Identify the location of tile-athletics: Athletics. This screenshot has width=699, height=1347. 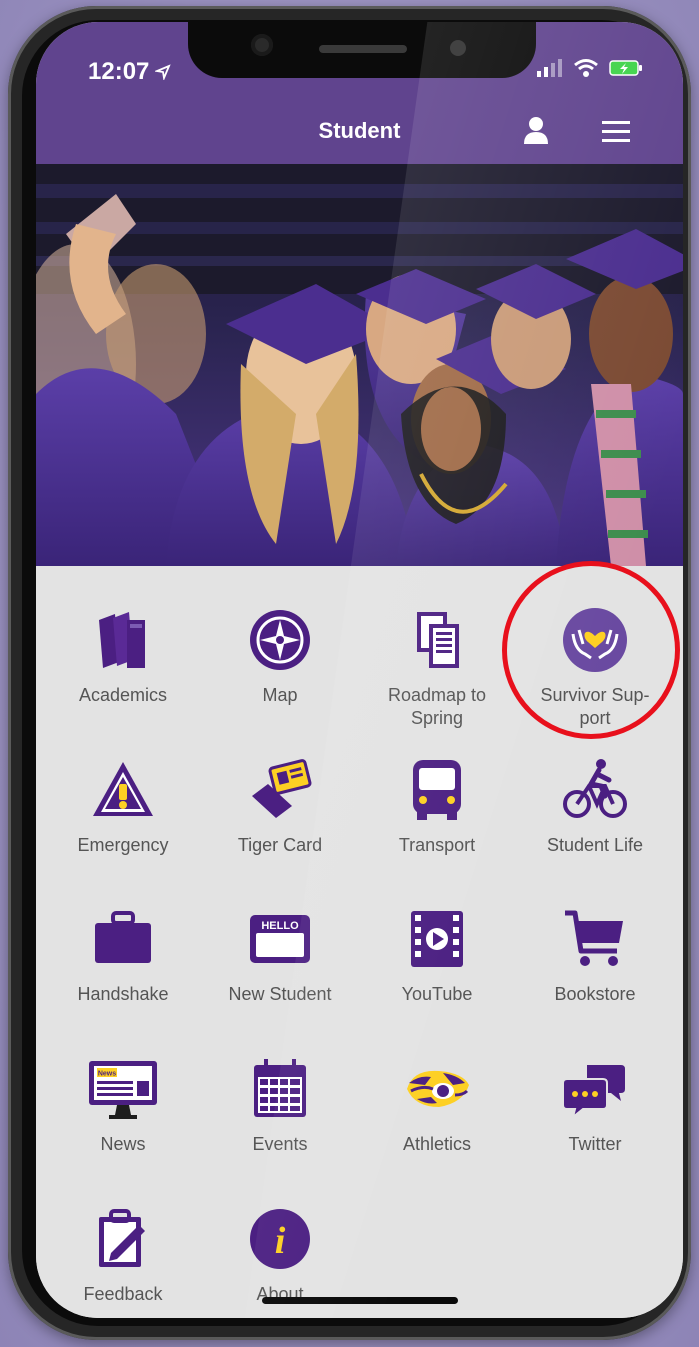
(437, 1099).